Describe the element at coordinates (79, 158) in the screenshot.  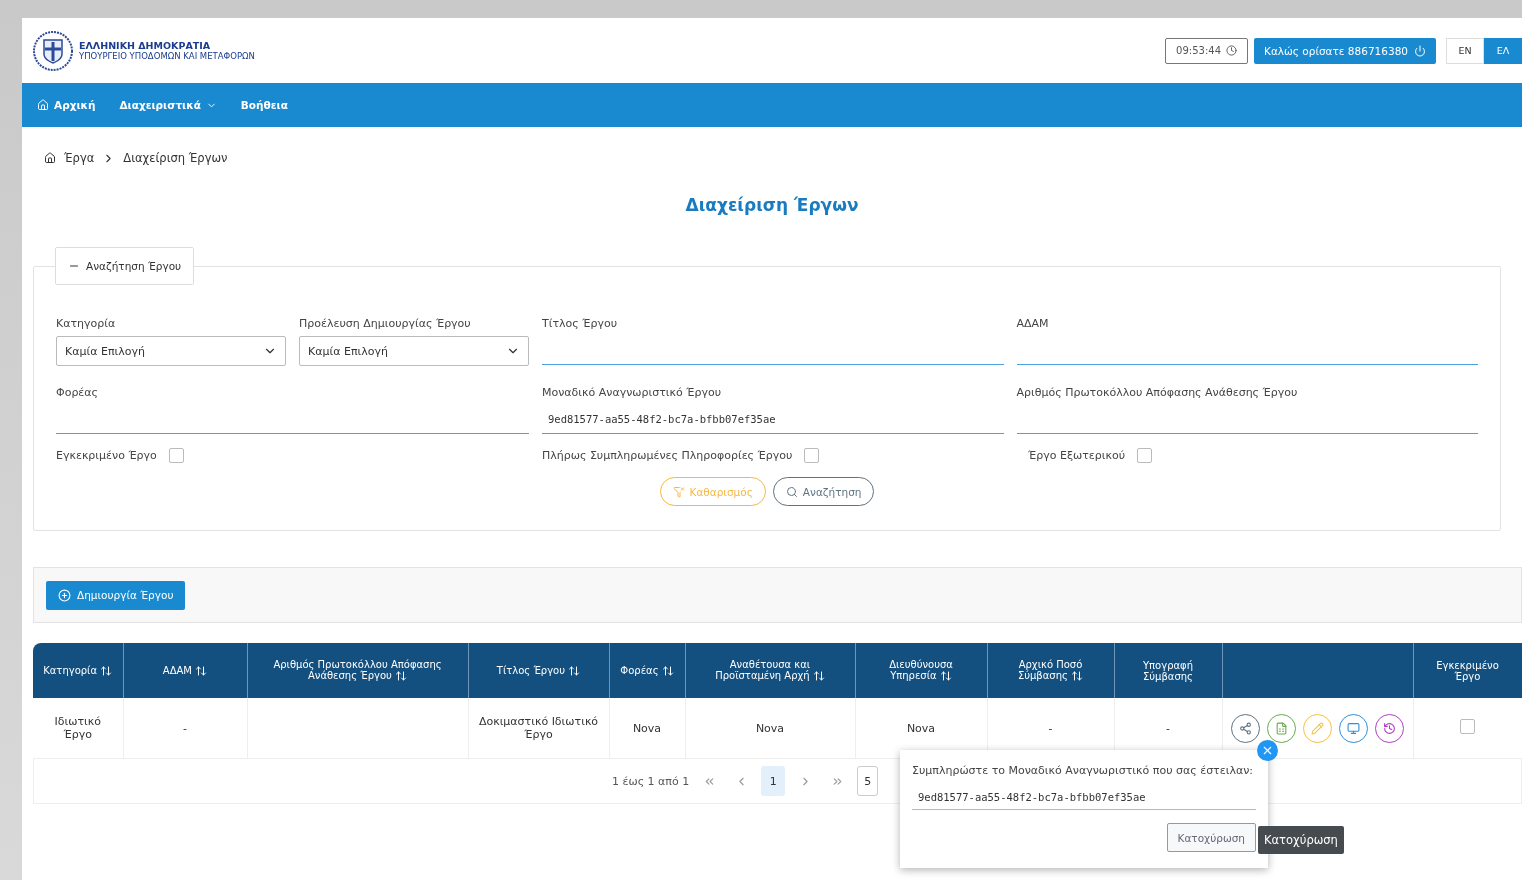
I see `breadcrumb-item: Έργα` at that location.